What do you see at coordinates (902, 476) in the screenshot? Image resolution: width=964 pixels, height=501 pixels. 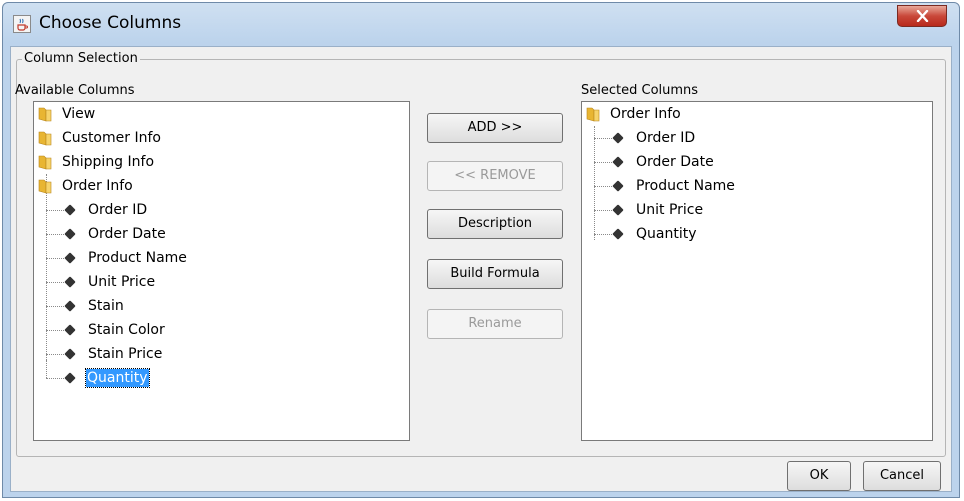 I see `cancel-button: Cancel` at bounding box center [902, 476].